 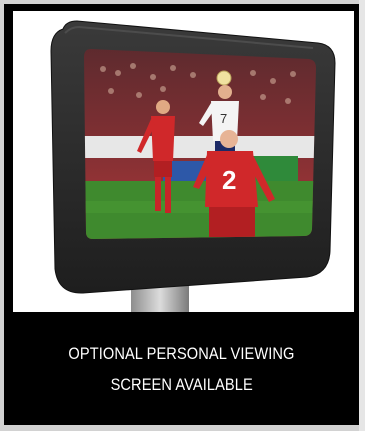 What do you see at coordinates (362, 215) in the screenshot?
I see `page-edge` at bounding box center [362, 215].